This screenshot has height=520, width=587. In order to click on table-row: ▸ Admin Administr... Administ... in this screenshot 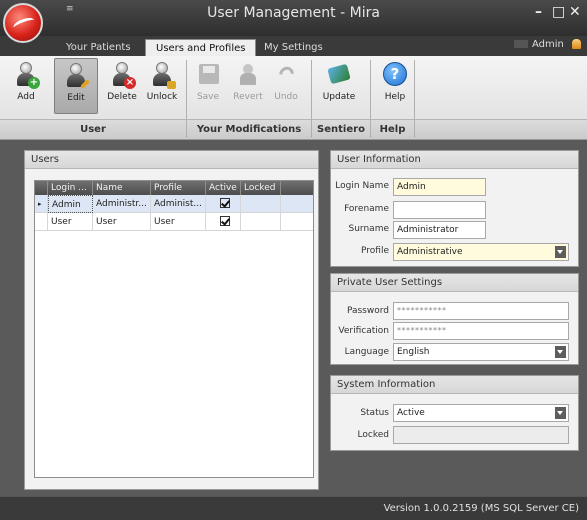, I will do `click(174, 204)`.